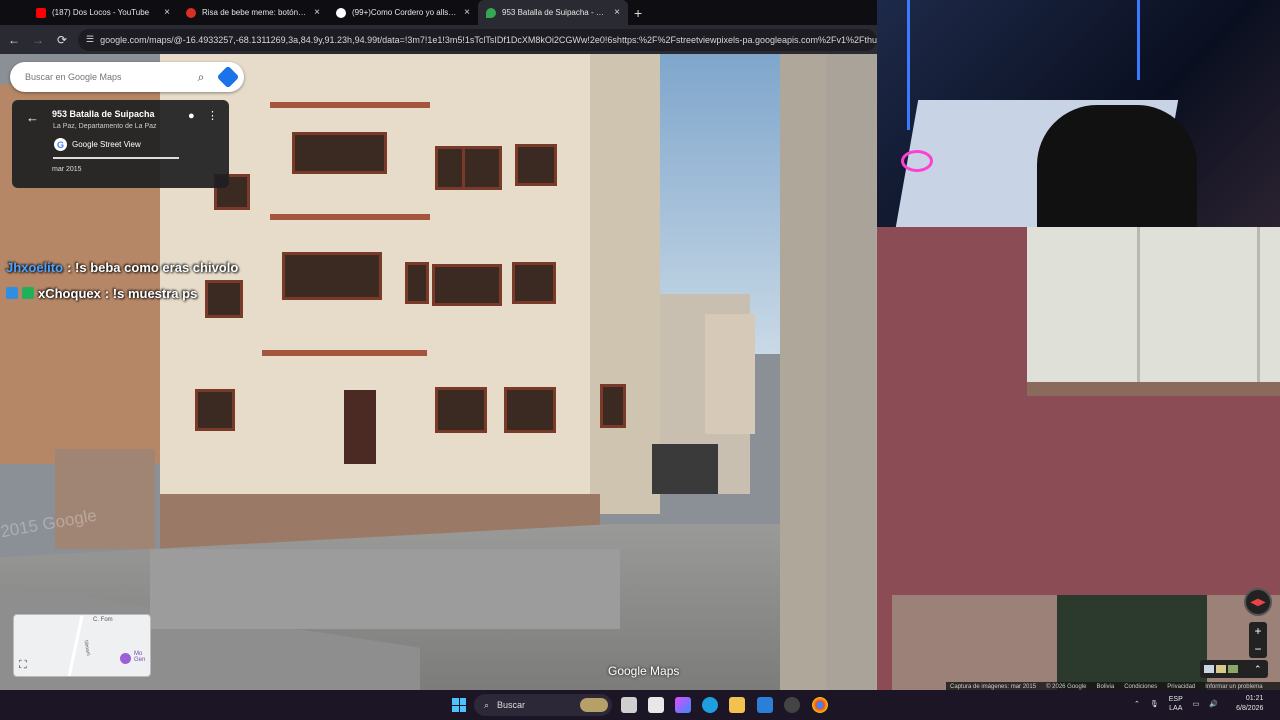 The image size is (1280, 720). What do you see at coordinates (14, 40) in the screenshot?
I see `back-button: ←` at bounding box center [14, 40].